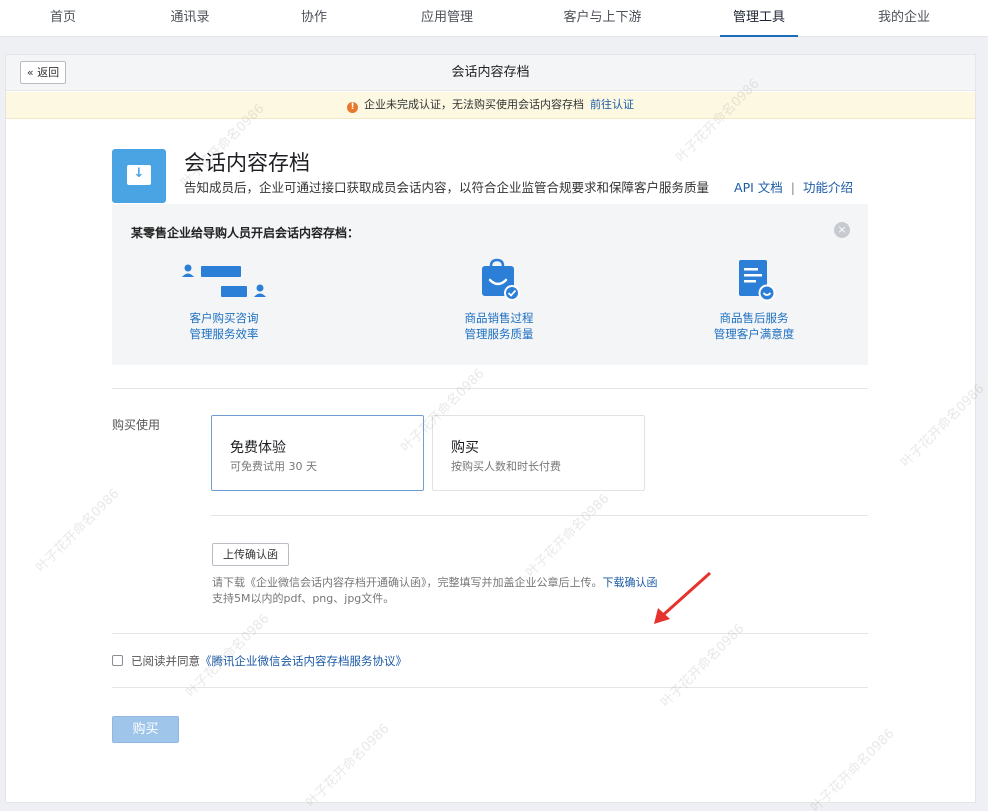 This screenshot has height=811, width=988. Describe the element at coordinates (828, 187) in the screenshot. I see `feature-intro-link: 功能介绍` at that location.